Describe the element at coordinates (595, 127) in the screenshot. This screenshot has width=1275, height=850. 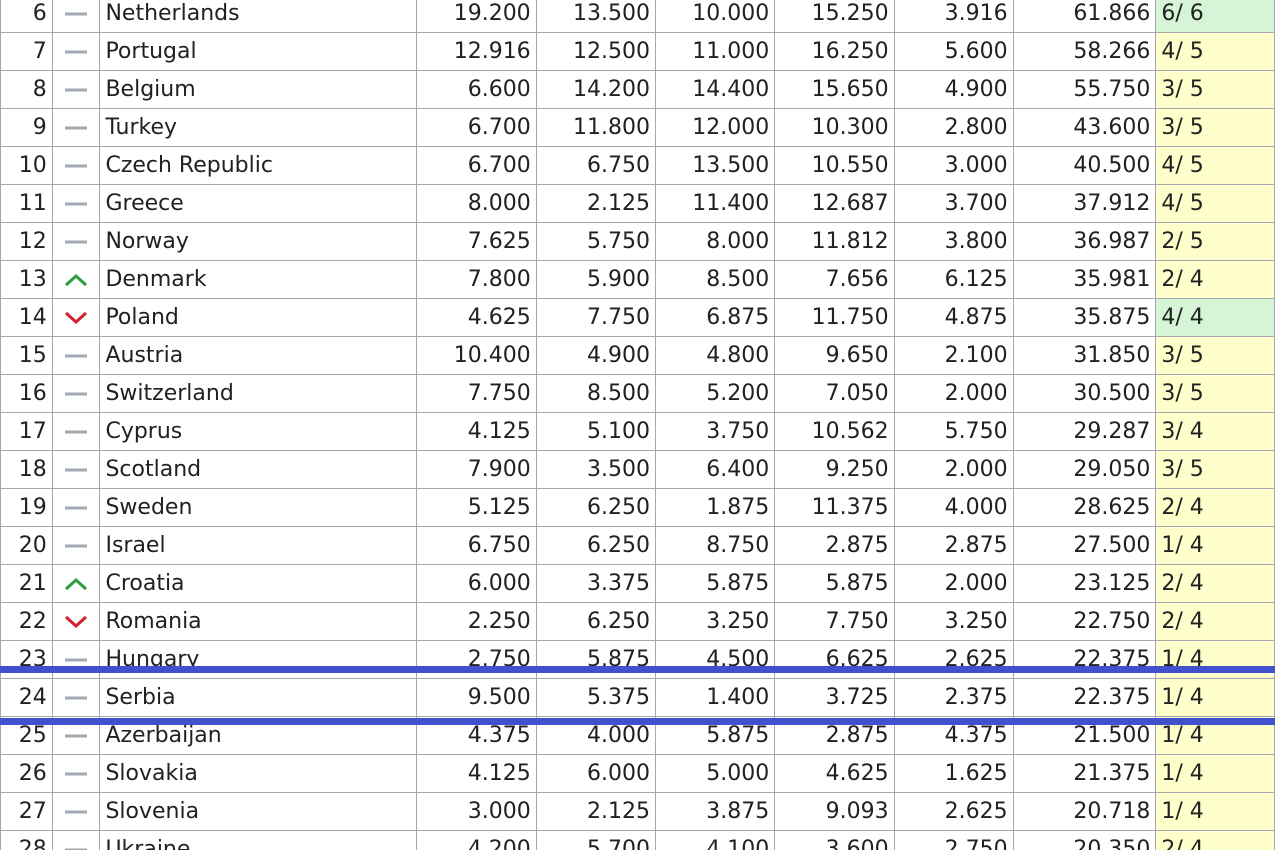
I see `season-2-cell: 11.800` at that location.